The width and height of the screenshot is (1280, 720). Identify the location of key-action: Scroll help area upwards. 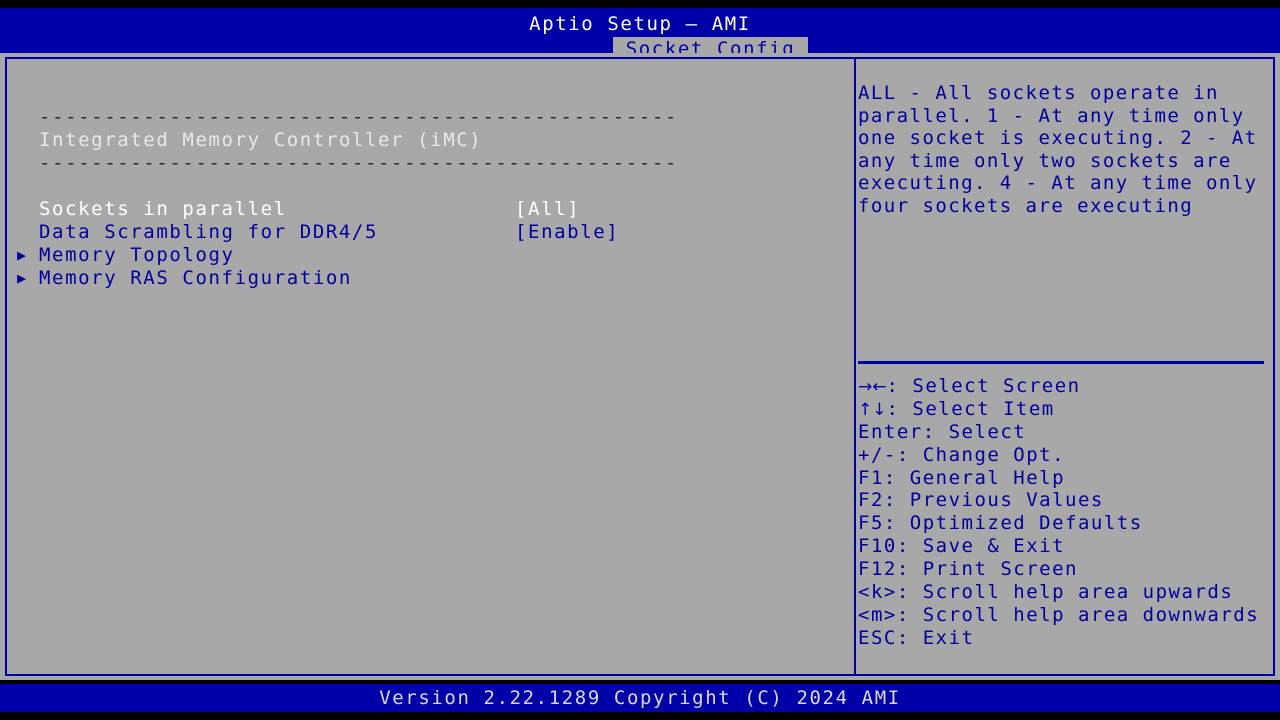
(1078, 592).